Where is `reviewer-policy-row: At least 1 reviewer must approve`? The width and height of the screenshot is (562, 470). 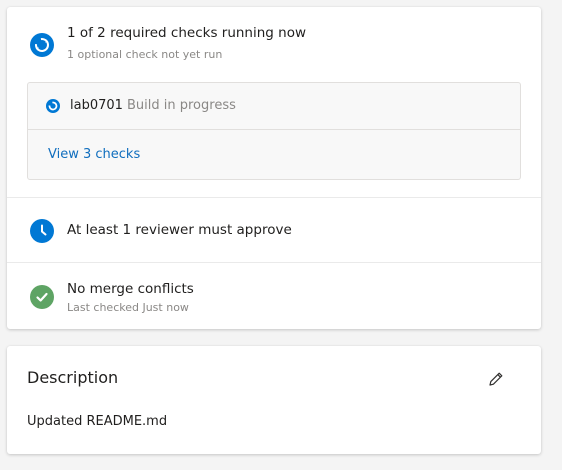 reviewer-policy-row: At least 1 reviewer must approve is located at coordinates (274, 230).